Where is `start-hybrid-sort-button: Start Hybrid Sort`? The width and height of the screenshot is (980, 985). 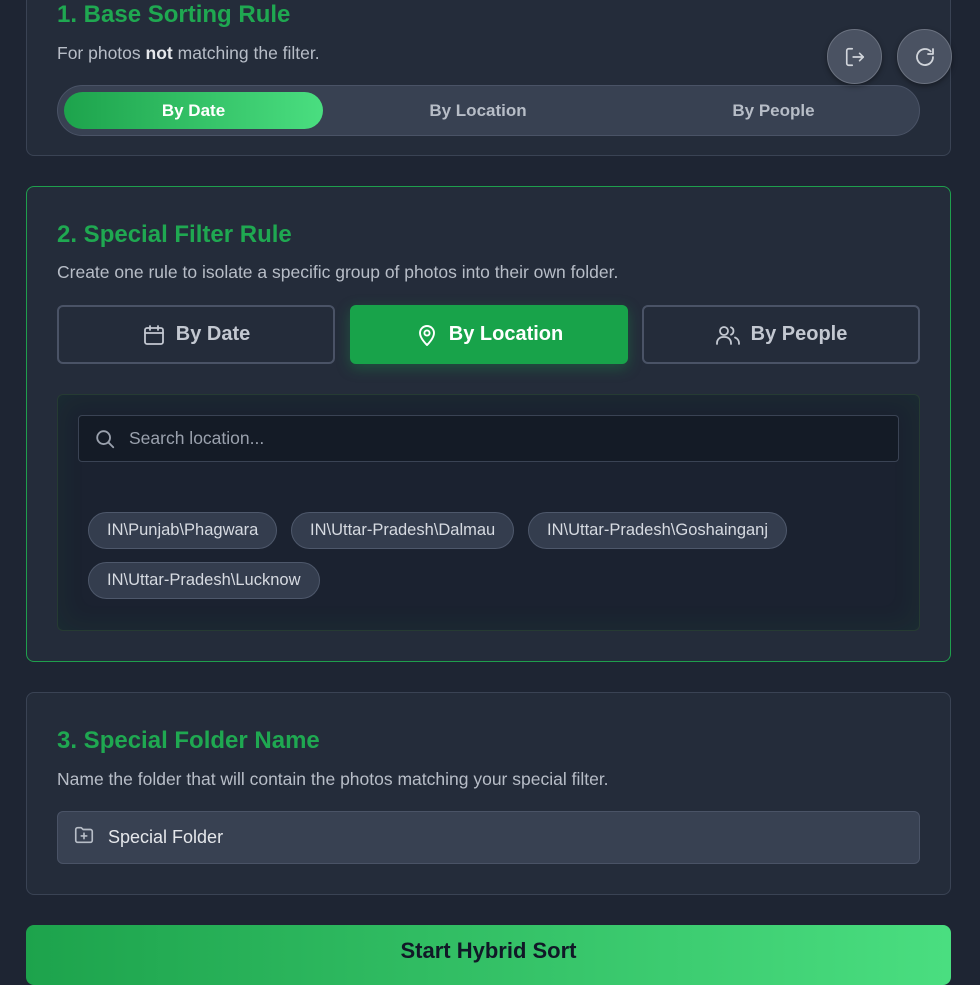
start-hybrid-sort-button: Start Hybrid Sort is located at coordinates (488, 955).